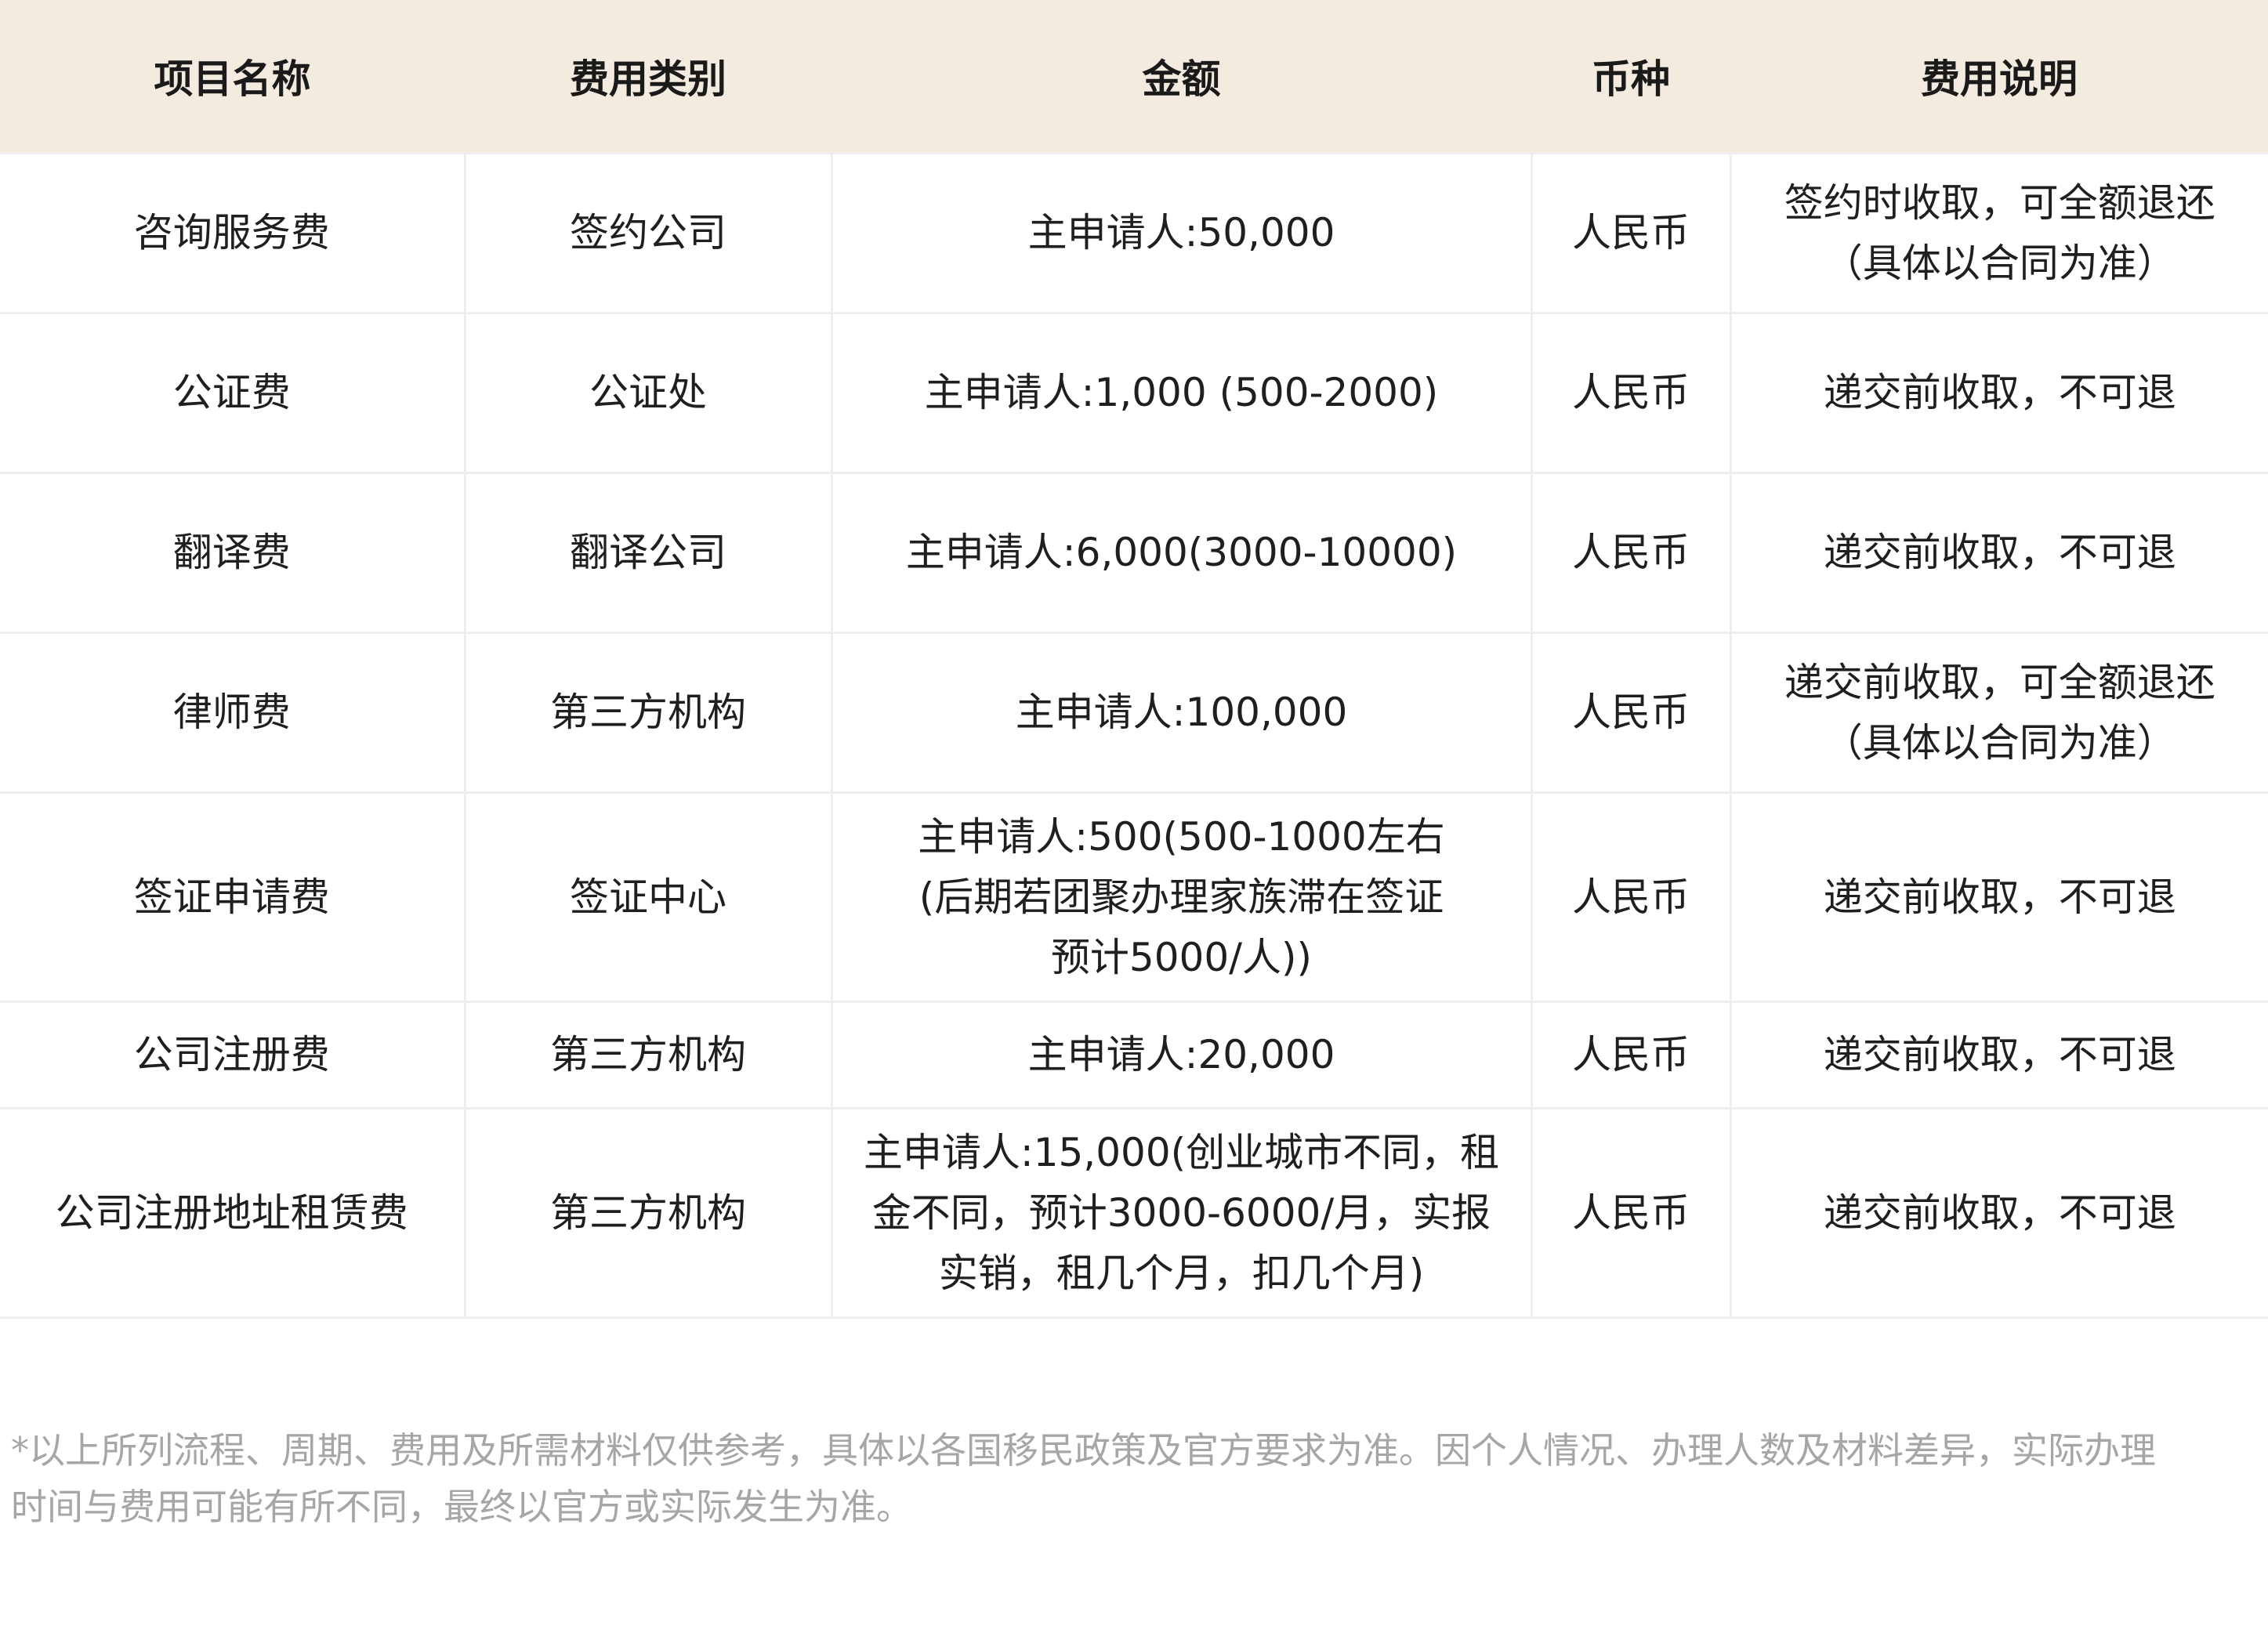 This screenshot has height=1640, width=2268. What do you see at coordinates (233, 713) in the screenshot?
I see `cell-item-name: 律师费` at bounding box center [233, 713].